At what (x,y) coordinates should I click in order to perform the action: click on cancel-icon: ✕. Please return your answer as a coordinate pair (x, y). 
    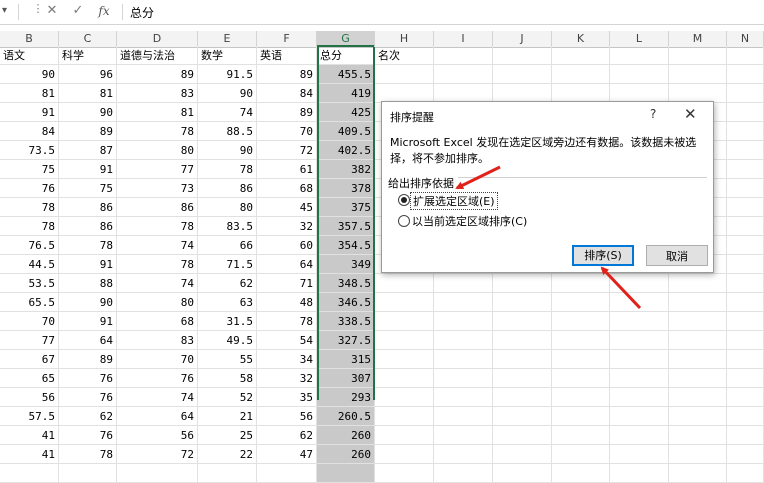
    Looking at the image, I should click on (52, 10).